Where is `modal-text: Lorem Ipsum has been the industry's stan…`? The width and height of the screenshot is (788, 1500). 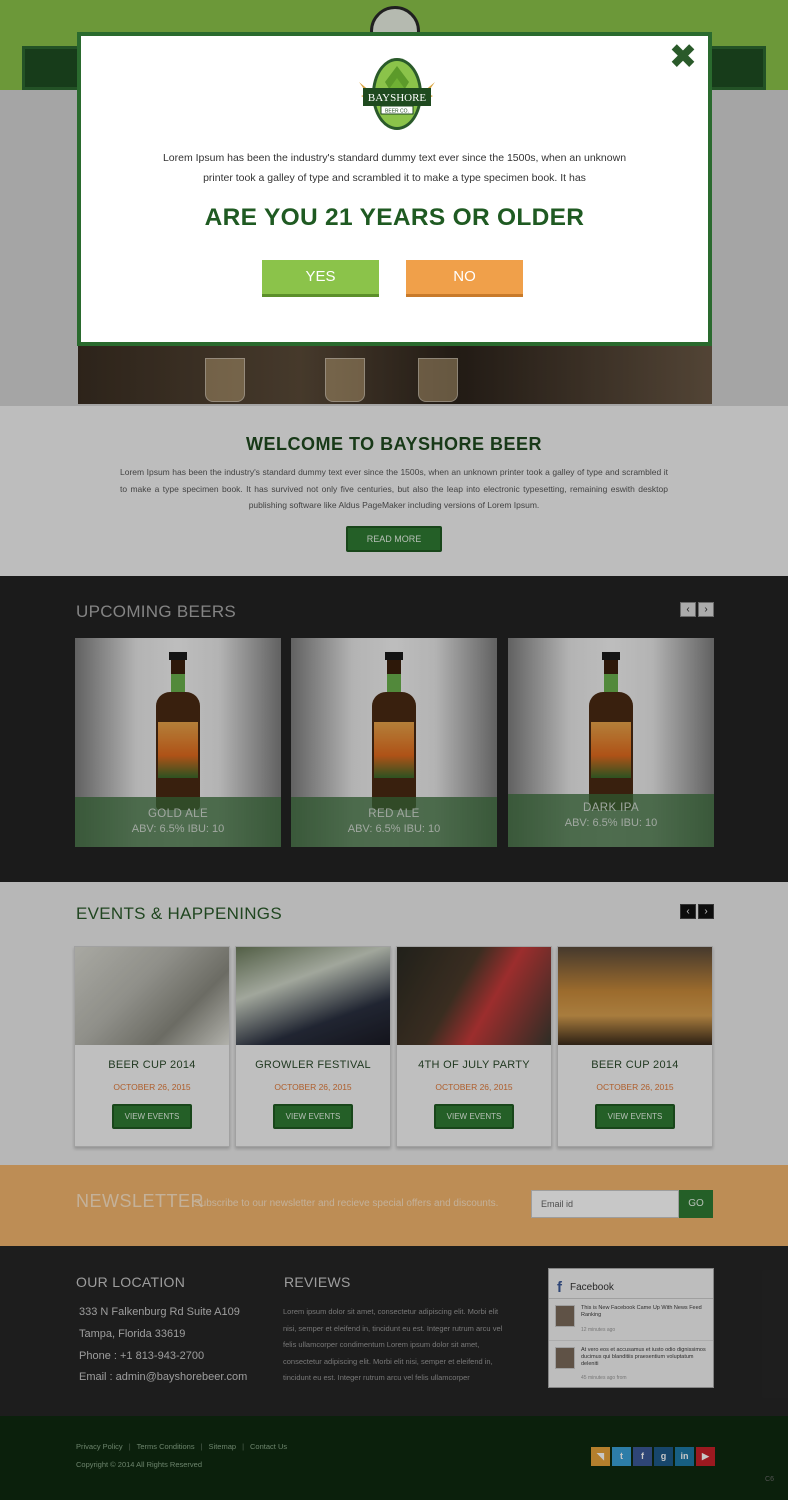
modal-text: Lorem Ipsum has been the industry's stan… is located at coordinates (394, 168).